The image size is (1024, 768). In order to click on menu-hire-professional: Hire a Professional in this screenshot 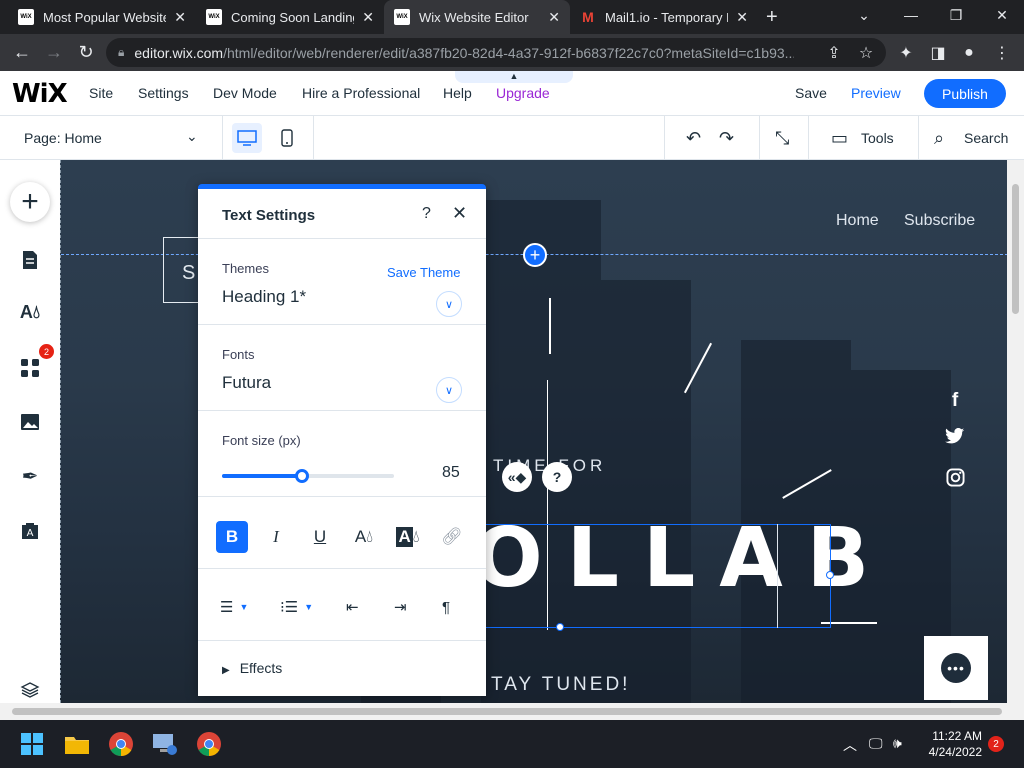, I will do `click(361, 93)`.